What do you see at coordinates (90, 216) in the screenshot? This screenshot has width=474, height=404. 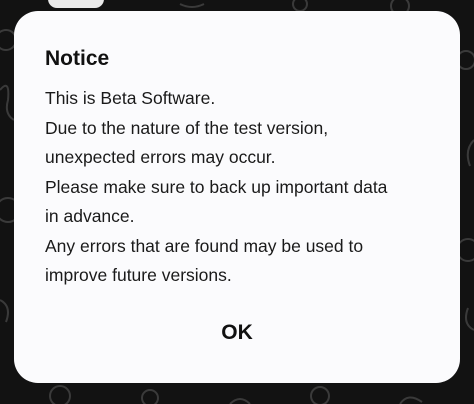 I see `message-line: in advance.` at bounding box center [90, 216].